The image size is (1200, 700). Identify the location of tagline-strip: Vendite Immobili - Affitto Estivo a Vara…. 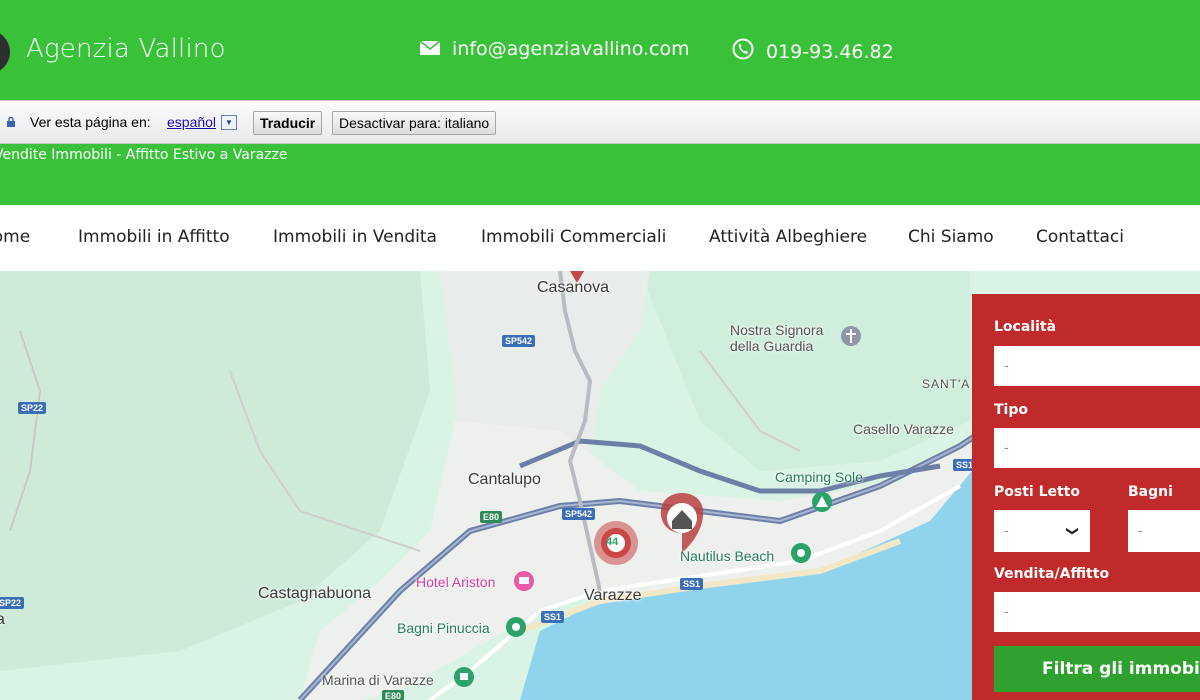
(600, 174).